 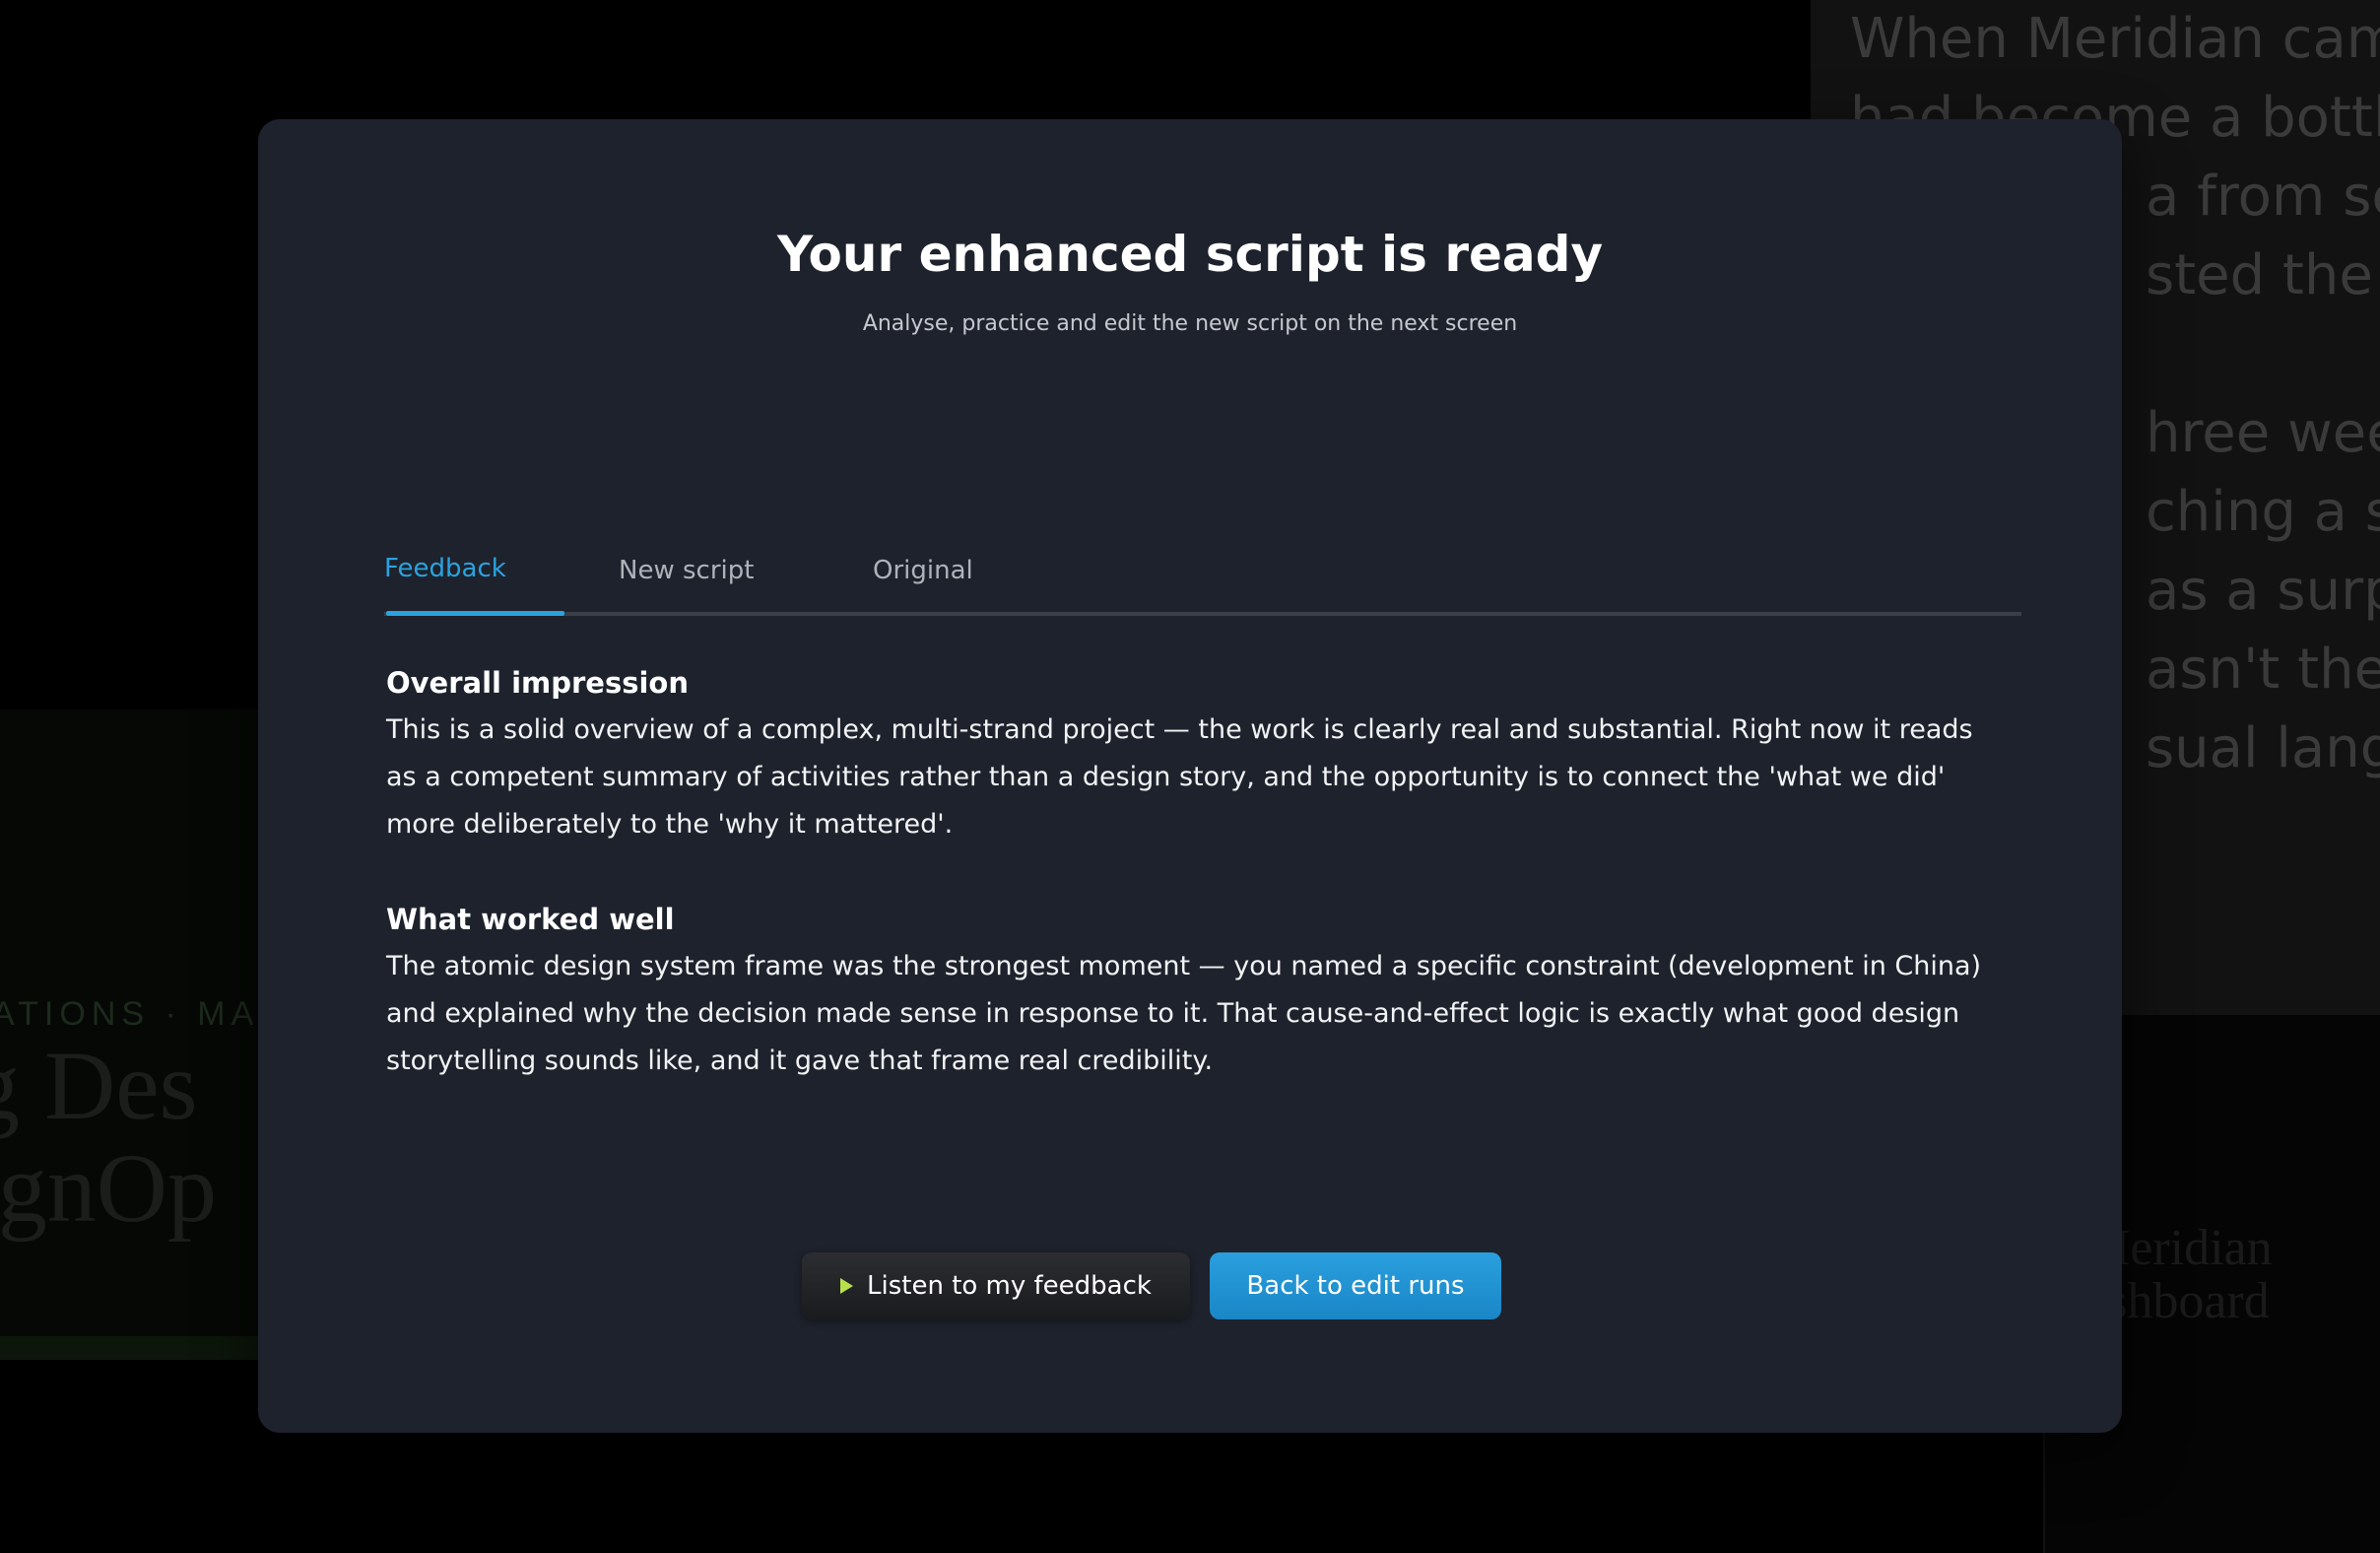 I want to click on background-card-title-line: g Des, so click(x=99, y=1085).